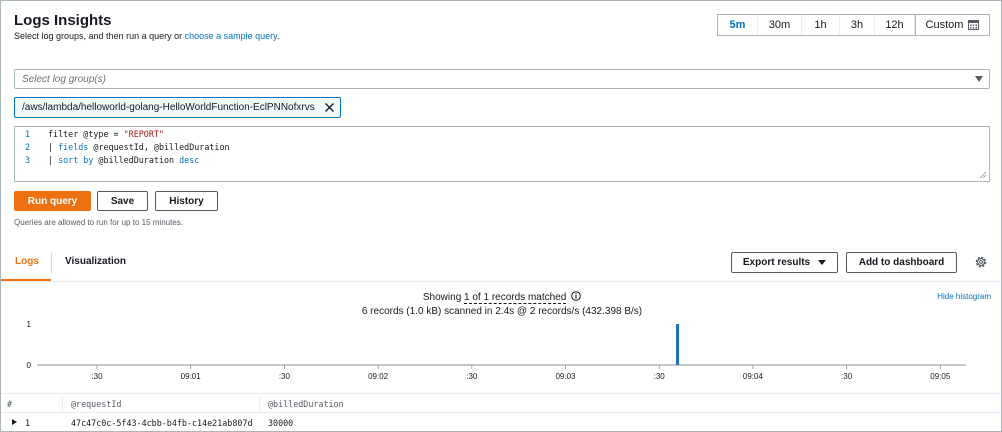 This screenshot has width=1002, height=432. Describe the element at coordinates (940, 376) in the screenshot. I see `x-tick-label: 09:05` at that location.